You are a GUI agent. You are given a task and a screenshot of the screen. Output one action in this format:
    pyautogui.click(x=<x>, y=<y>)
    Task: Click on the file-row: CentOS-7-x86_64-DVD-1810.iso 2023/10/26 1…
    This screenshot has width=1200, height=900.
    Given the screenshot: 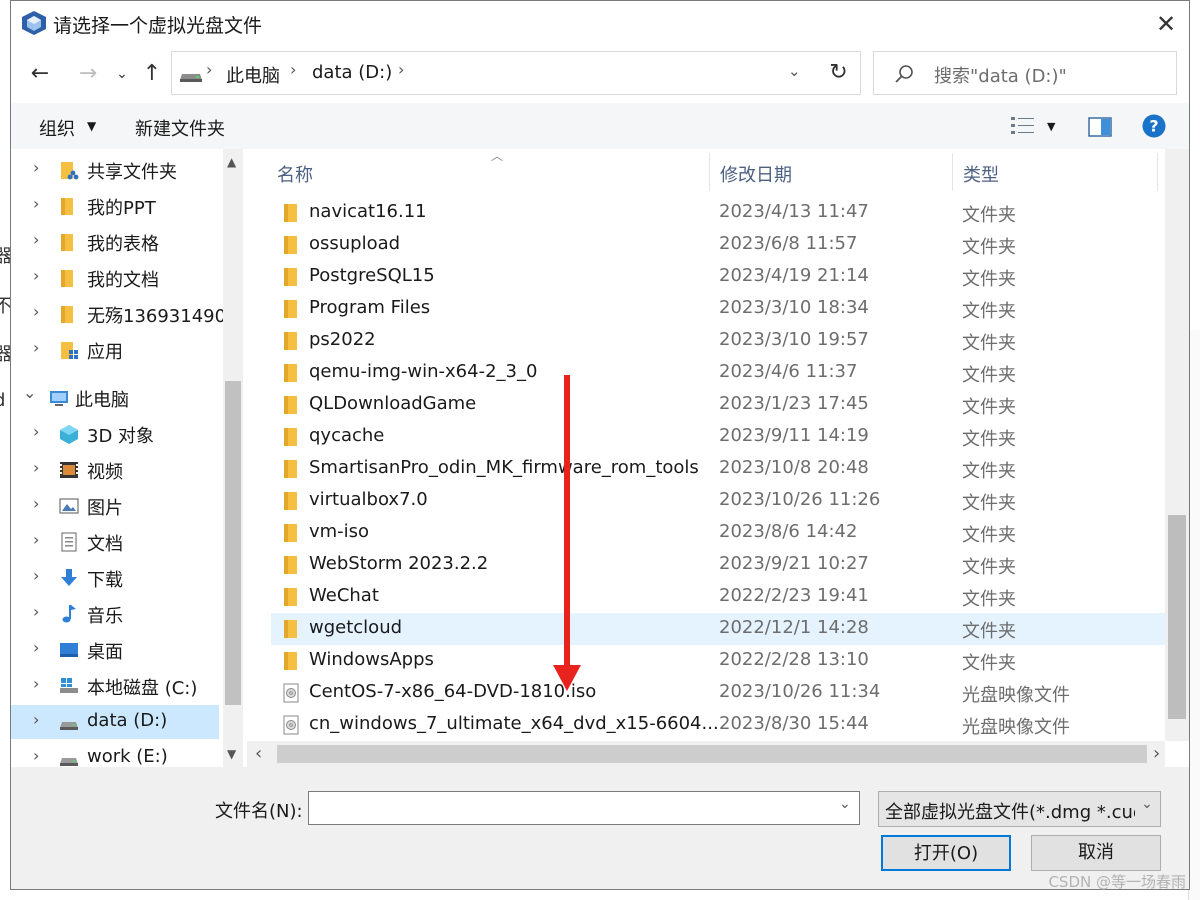 What is the action you would take?
    pyautogui.click(x=718, y=693)
    